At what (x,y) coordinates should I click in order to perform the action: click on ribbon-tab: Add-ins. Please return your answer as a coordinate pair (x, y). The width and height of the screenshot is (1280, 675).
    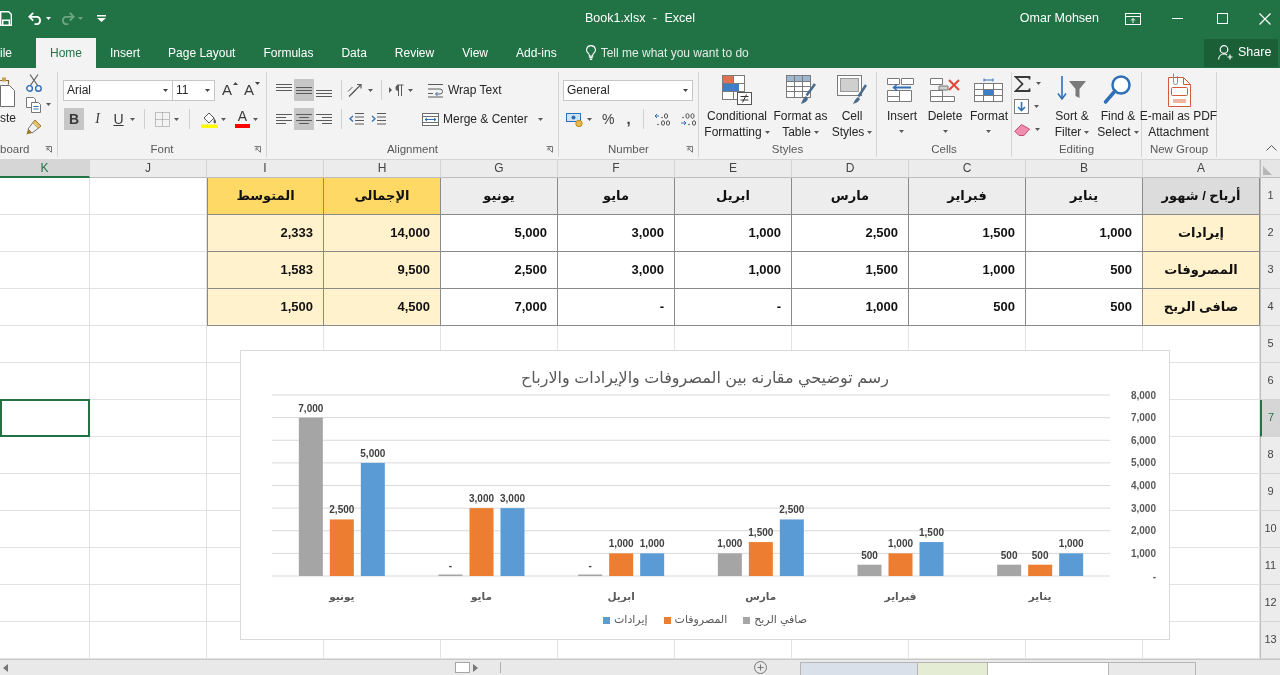
    Looking at the image, I should click on (536, 53).